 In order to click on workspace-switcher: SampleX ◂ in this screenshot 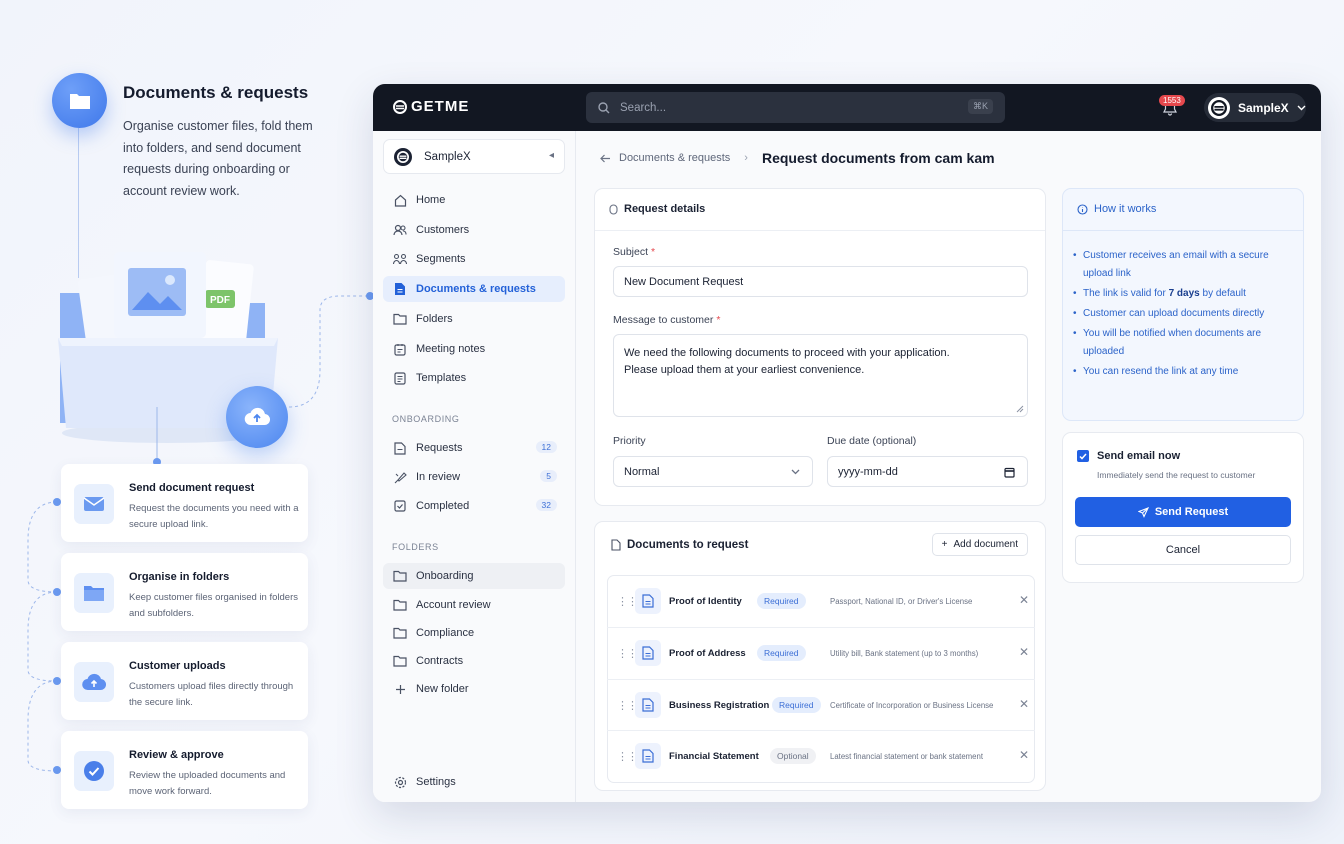, I will do `click(474, 156)`.